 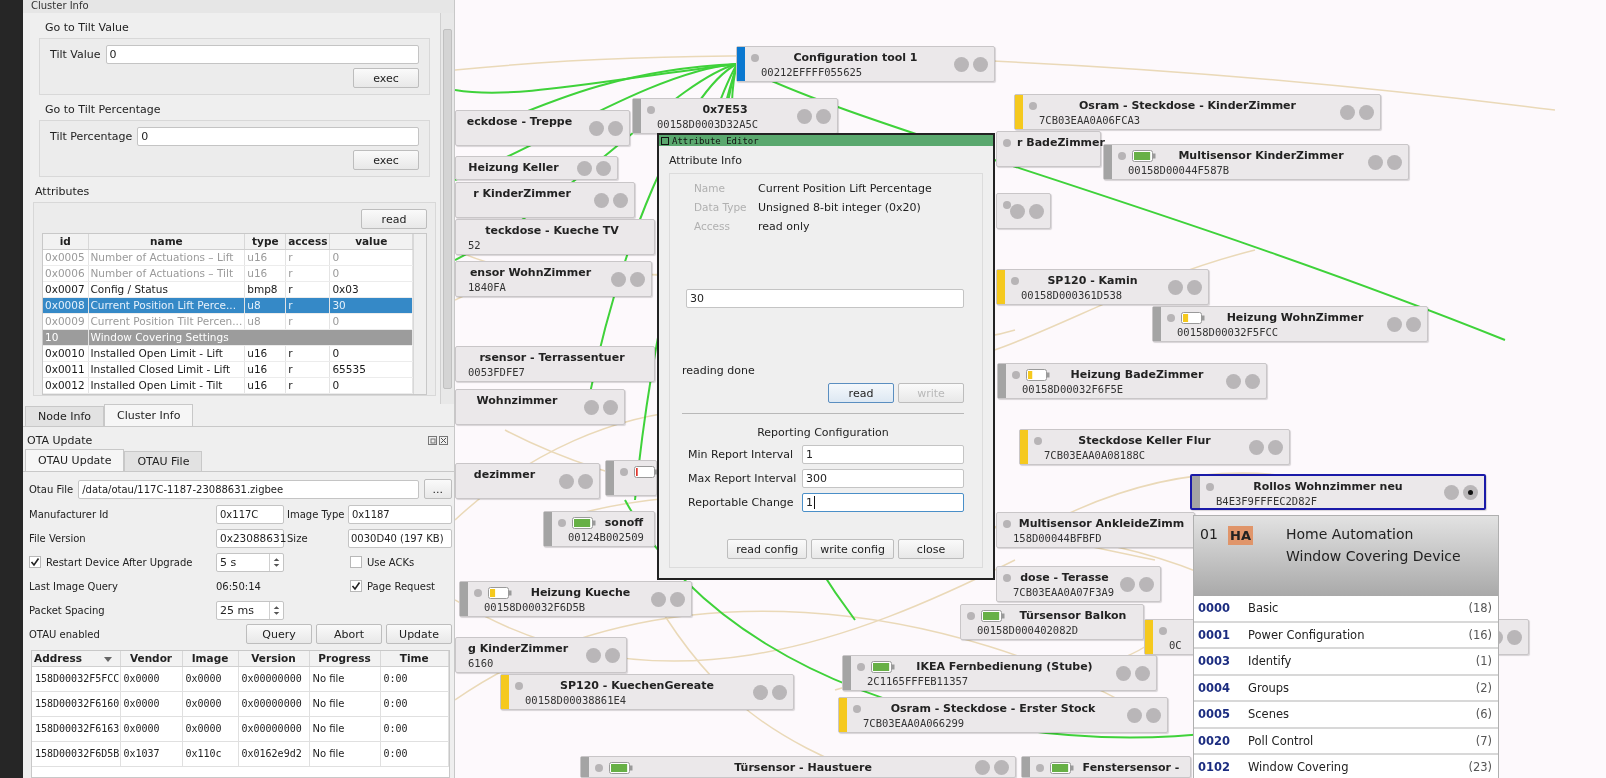 I want to click on device-node: Osram - Steckdose - KinderZimmer 7CB03EAA0A06FCA3, so click(x=1197, y=112).